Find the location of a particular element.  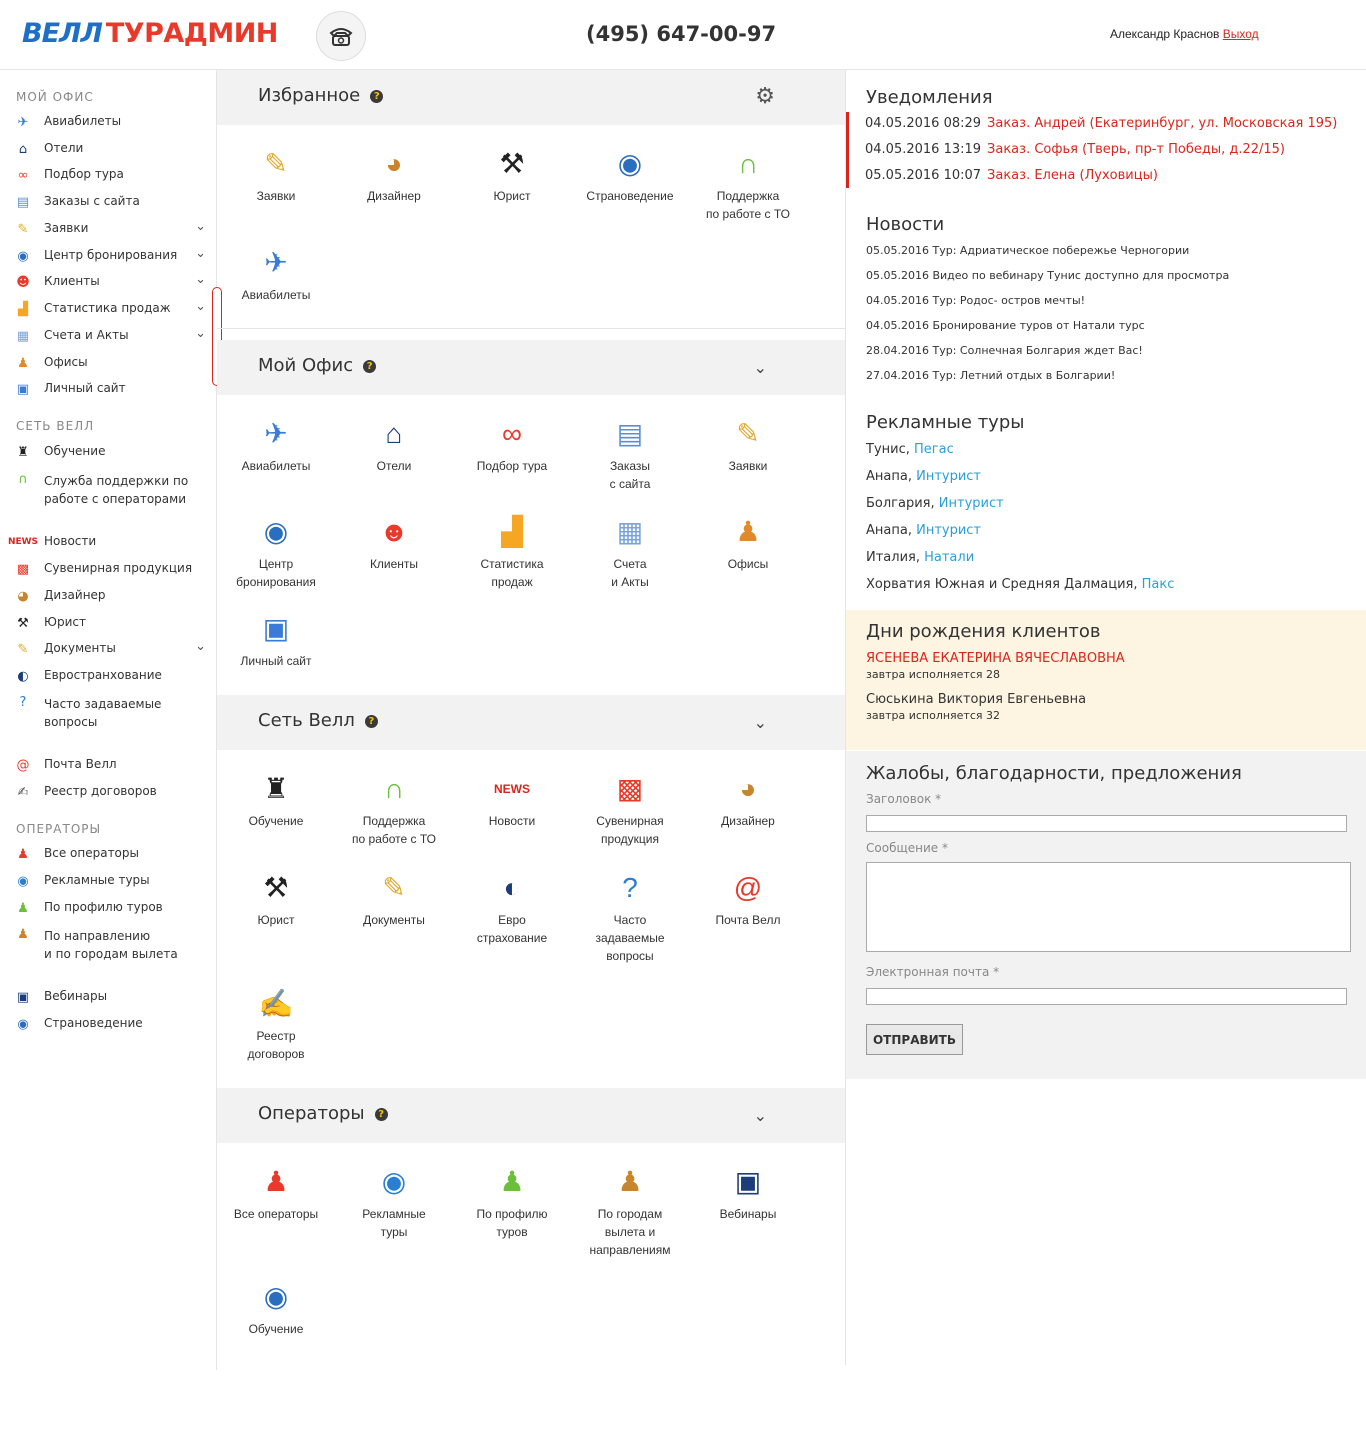

tile-fav-avia: ✈ Авиабилеты is located at coordinates (276, 274).